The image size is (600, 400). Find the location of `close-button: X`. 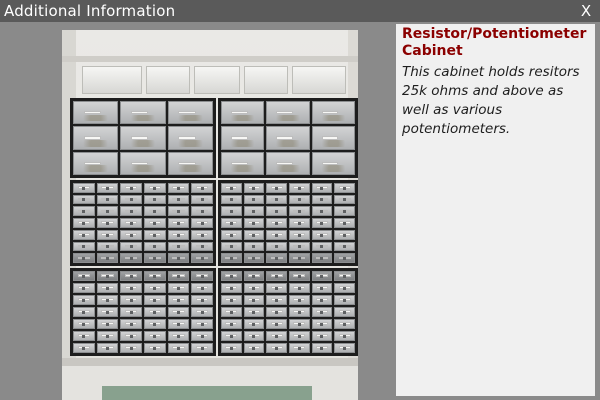

close-button: X is located at coordinates (586, 11).